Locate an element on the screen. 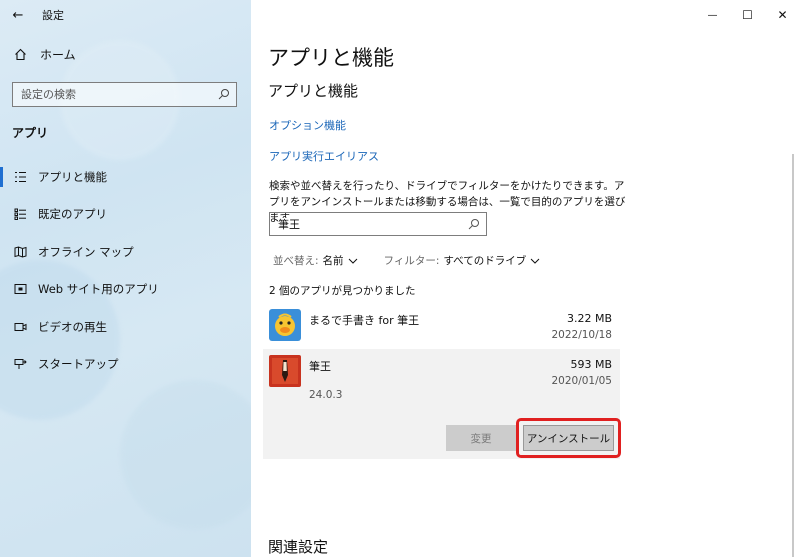 The height and width of the screenshot is (557, 800). sort-label: 並べ替え: is located at coordinates (296, 261).